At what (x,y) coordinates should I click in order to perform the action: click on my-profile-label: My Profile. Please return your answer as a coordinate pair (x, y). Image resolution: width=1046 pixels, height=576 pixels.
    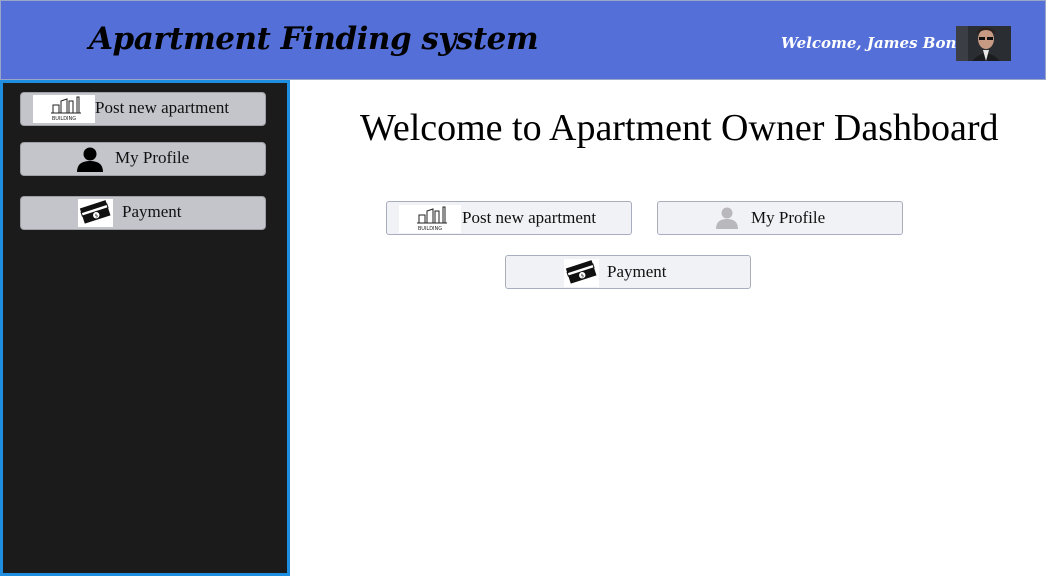
    Looking at the image, I should click on (788, 217).